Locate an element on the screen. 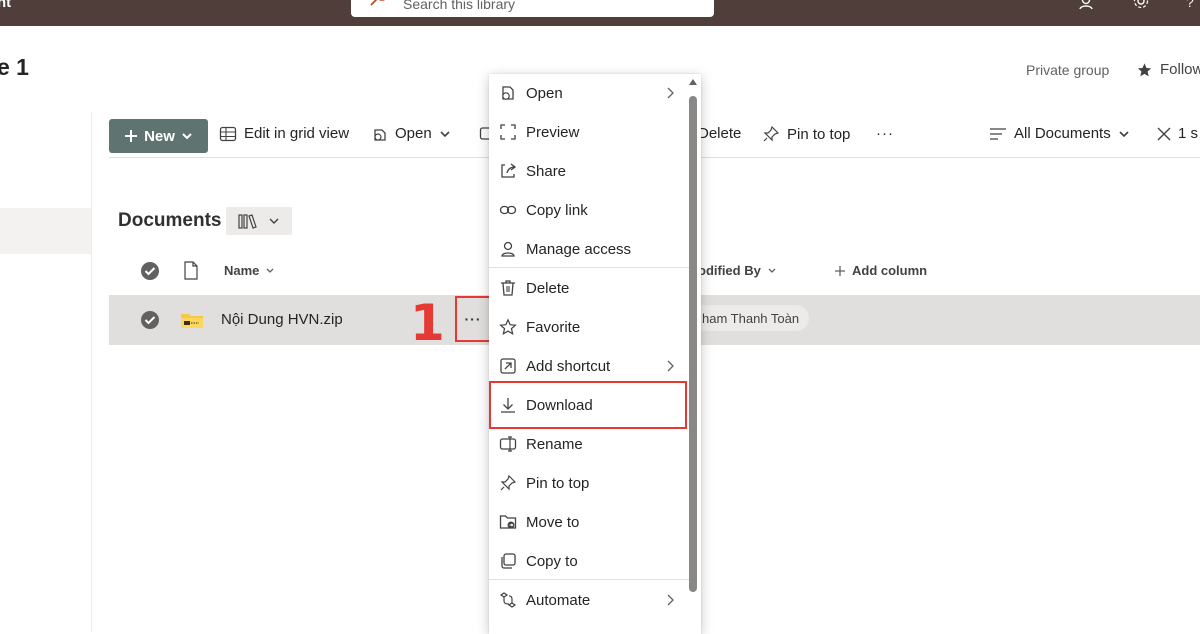 The width and height of the screenshot is (1200, 634). automate-icon is located at coordinates (508, 600).